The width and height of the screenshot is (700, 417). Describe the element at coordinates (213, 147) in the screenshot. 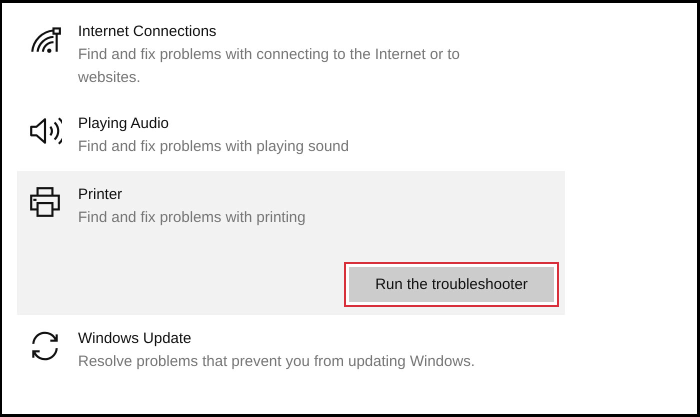

I see `troubleshooter-description: Find and fix problems with playing sound` at that location.